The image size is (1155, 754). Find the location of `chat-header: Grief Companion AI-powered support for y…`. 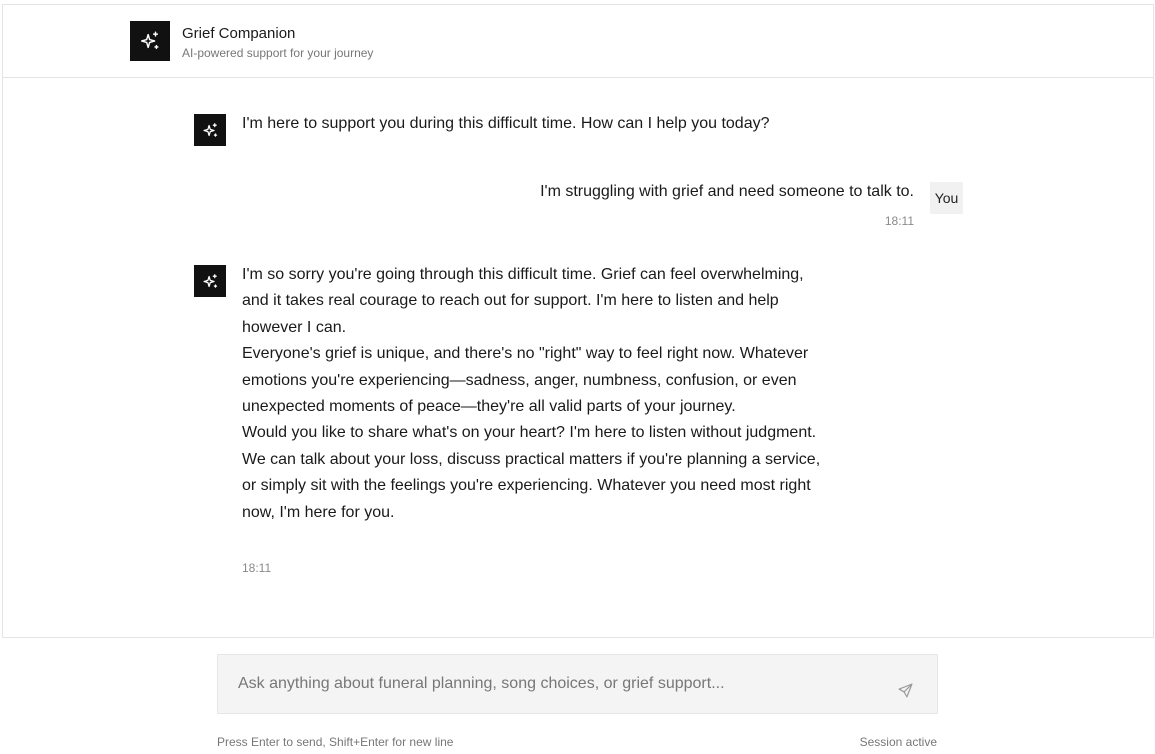

chat-header: Grief Companion AI-powered support for y… is located at coordinates (578, 41).